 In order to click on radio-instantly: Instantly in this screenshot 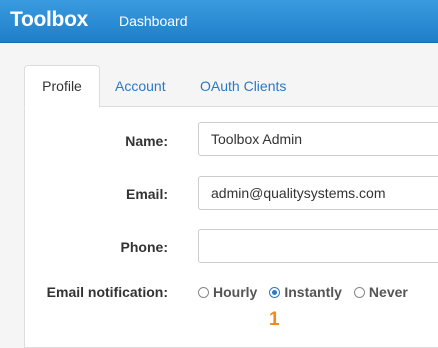, I will do `click(305, 292)`.